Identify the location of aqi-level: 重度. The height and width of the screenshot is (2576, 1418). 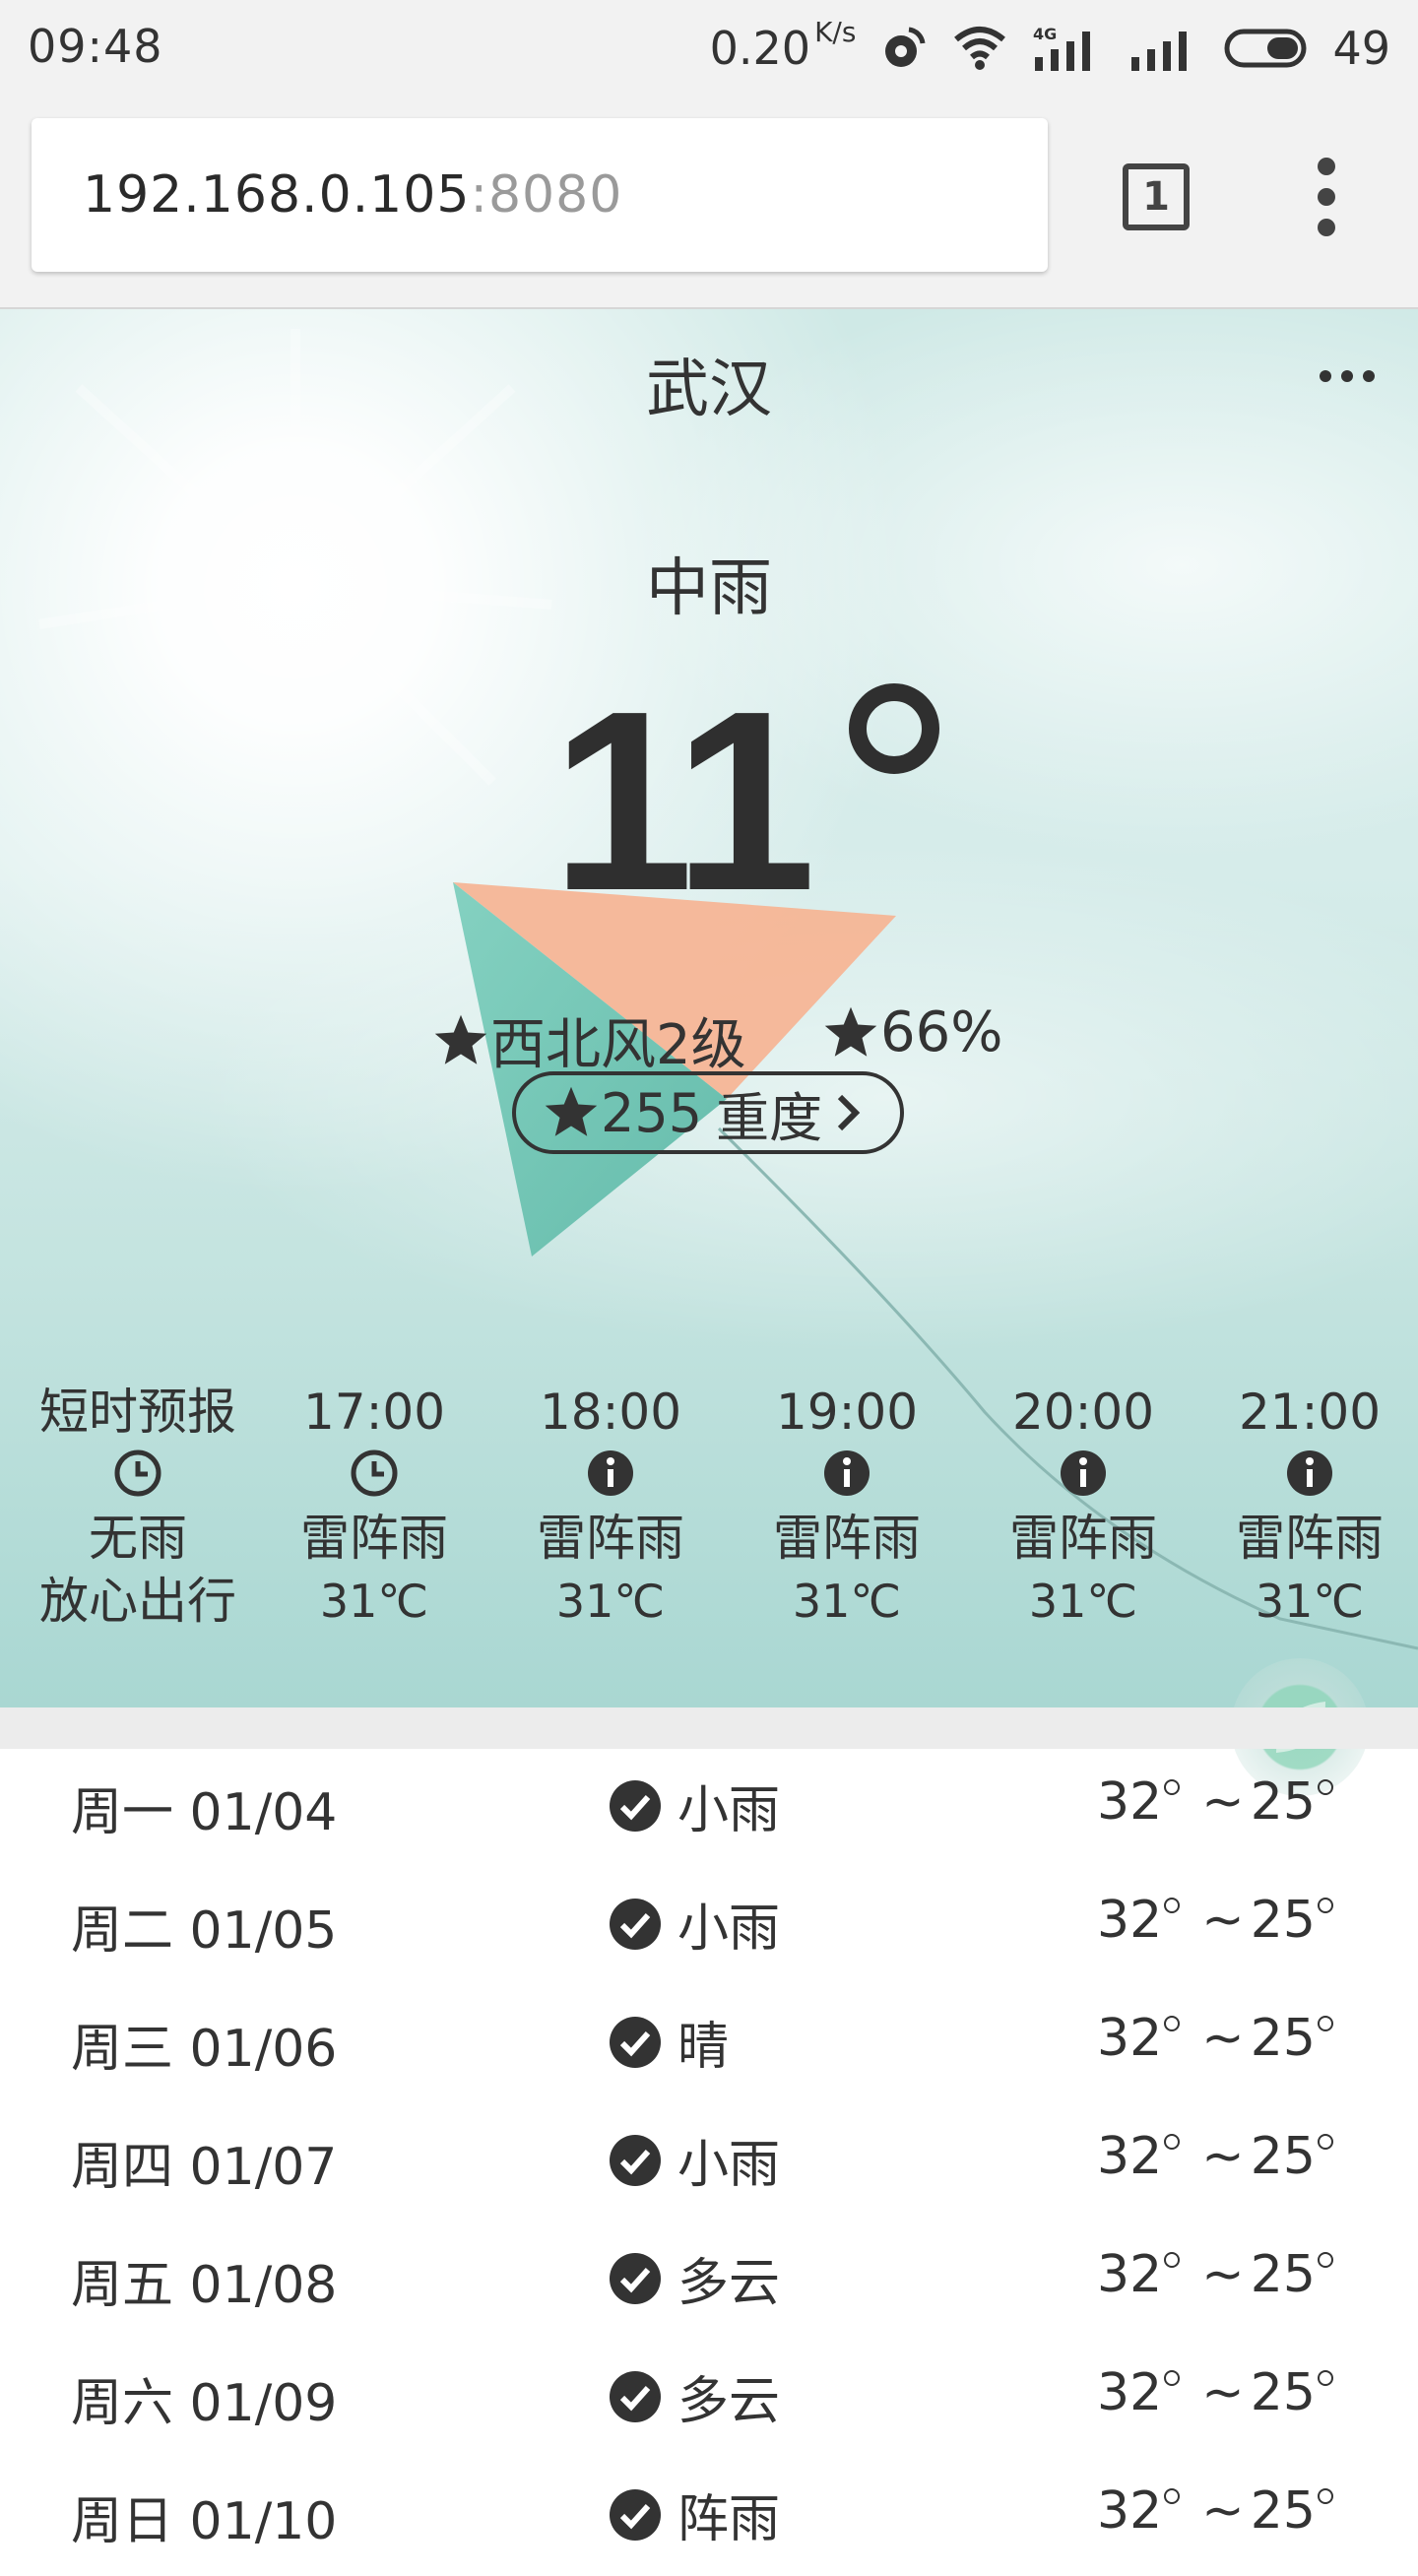
(770, 1117).